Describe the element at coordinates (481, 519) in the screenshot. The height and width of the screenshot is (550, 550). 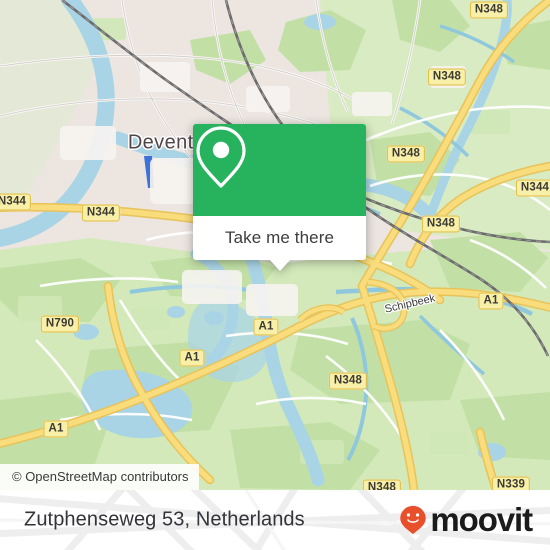
I see `moovit-wordmark: moovit` at that location.